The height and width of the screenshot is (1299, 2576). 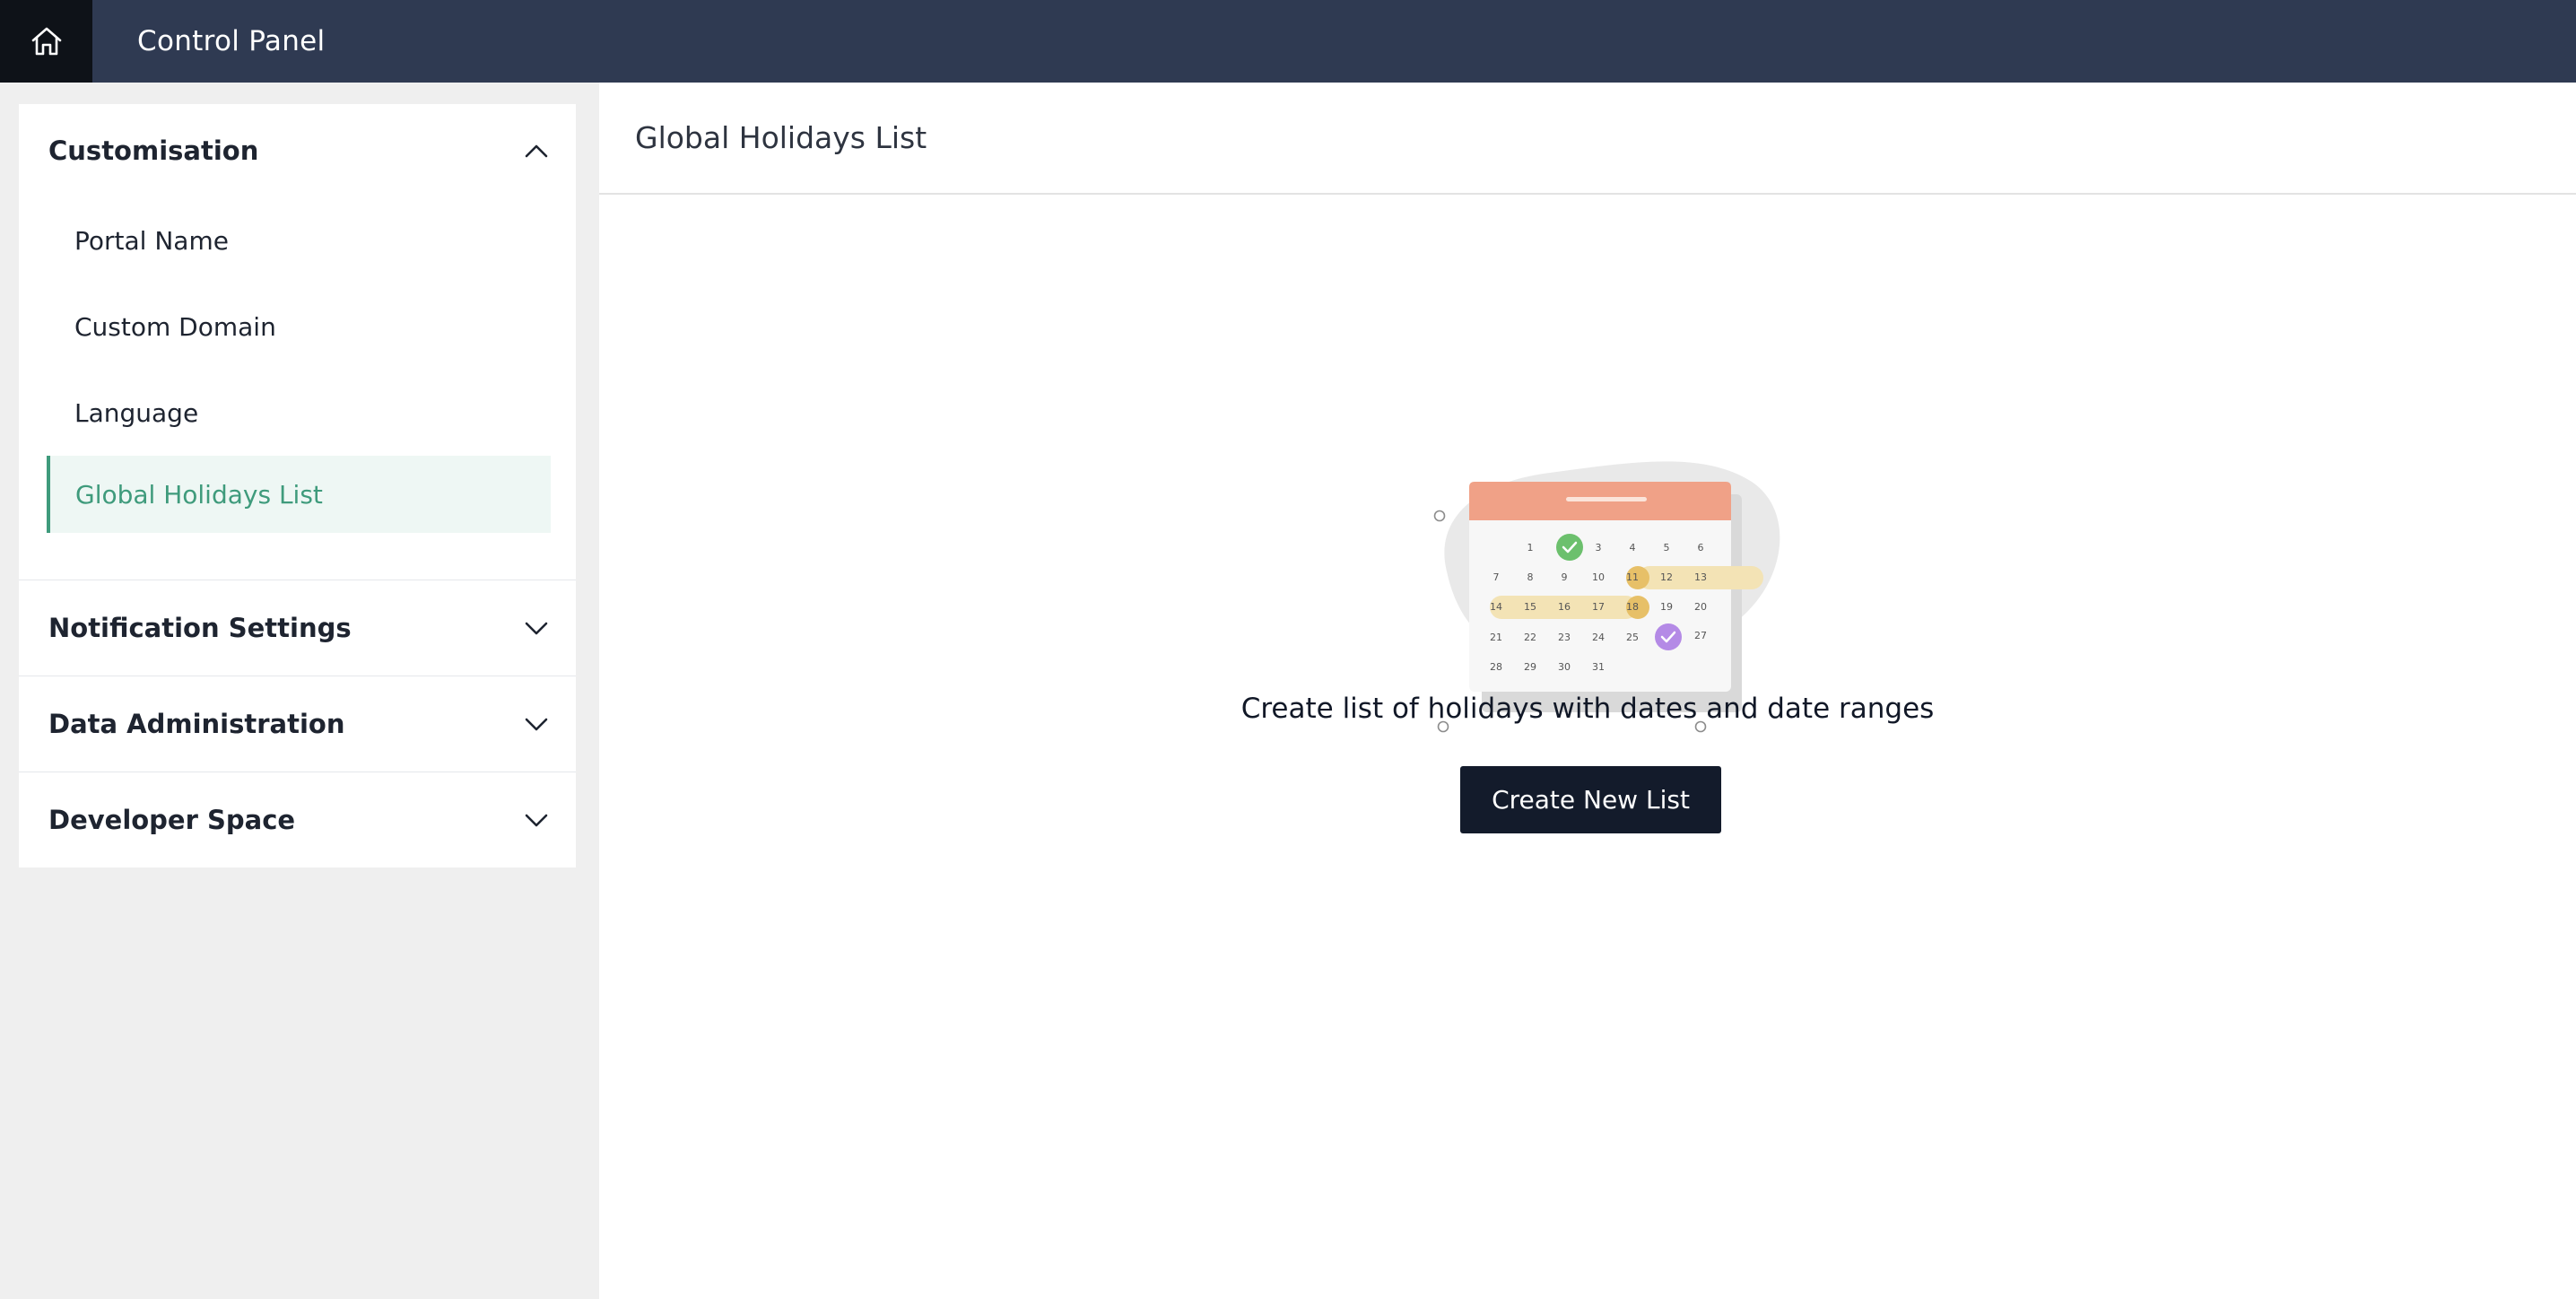 I want to click on calendar-day: 16, so click(x=1564, y=607).